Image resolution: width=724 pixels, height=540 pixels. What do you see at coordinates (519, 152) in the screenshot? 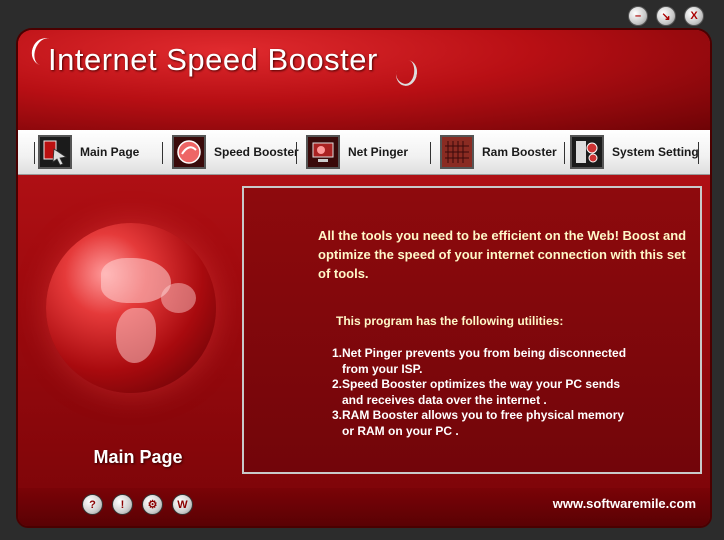
I see `tab-label: Ram Booster` at bounding box center [519, 152].